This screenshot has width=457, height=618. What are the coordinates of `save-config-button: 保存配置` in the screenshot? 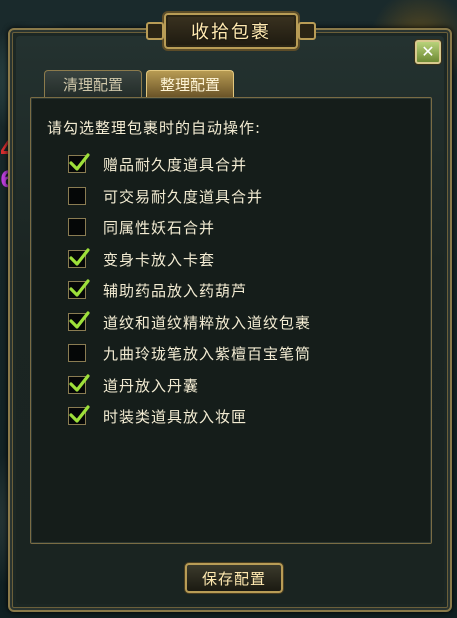 It's located at (234, 578).